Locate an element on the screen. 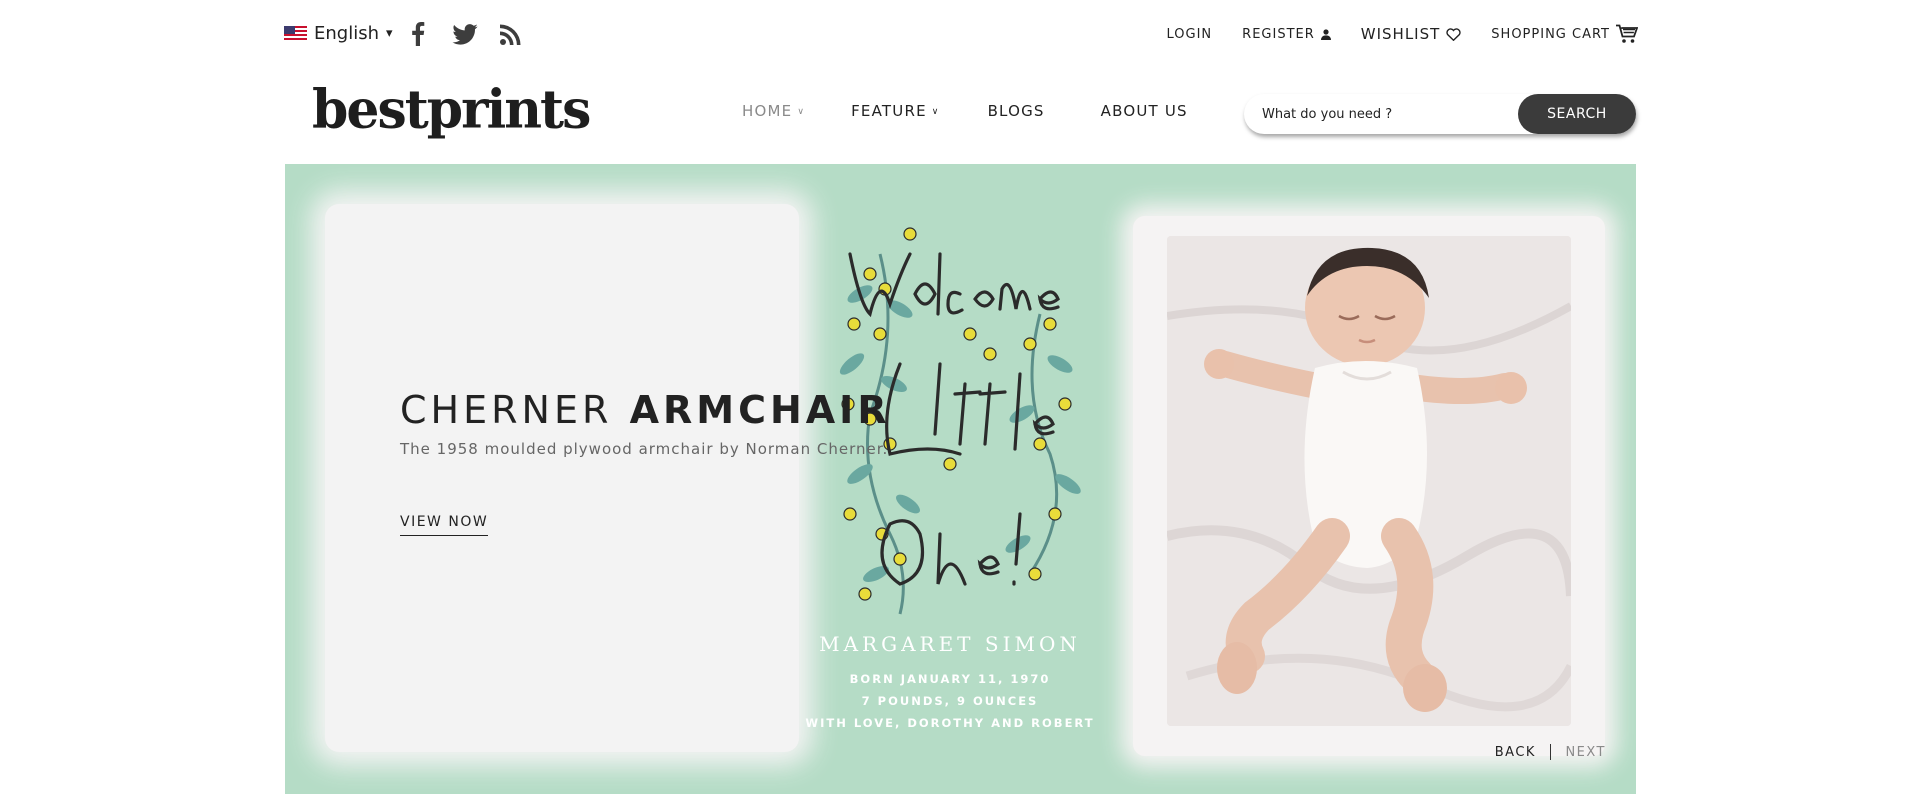 The height and width of the screenshot is (800, 1920). nav-item-feature: FEATURE ∨ is located at coordinates (895, 111).